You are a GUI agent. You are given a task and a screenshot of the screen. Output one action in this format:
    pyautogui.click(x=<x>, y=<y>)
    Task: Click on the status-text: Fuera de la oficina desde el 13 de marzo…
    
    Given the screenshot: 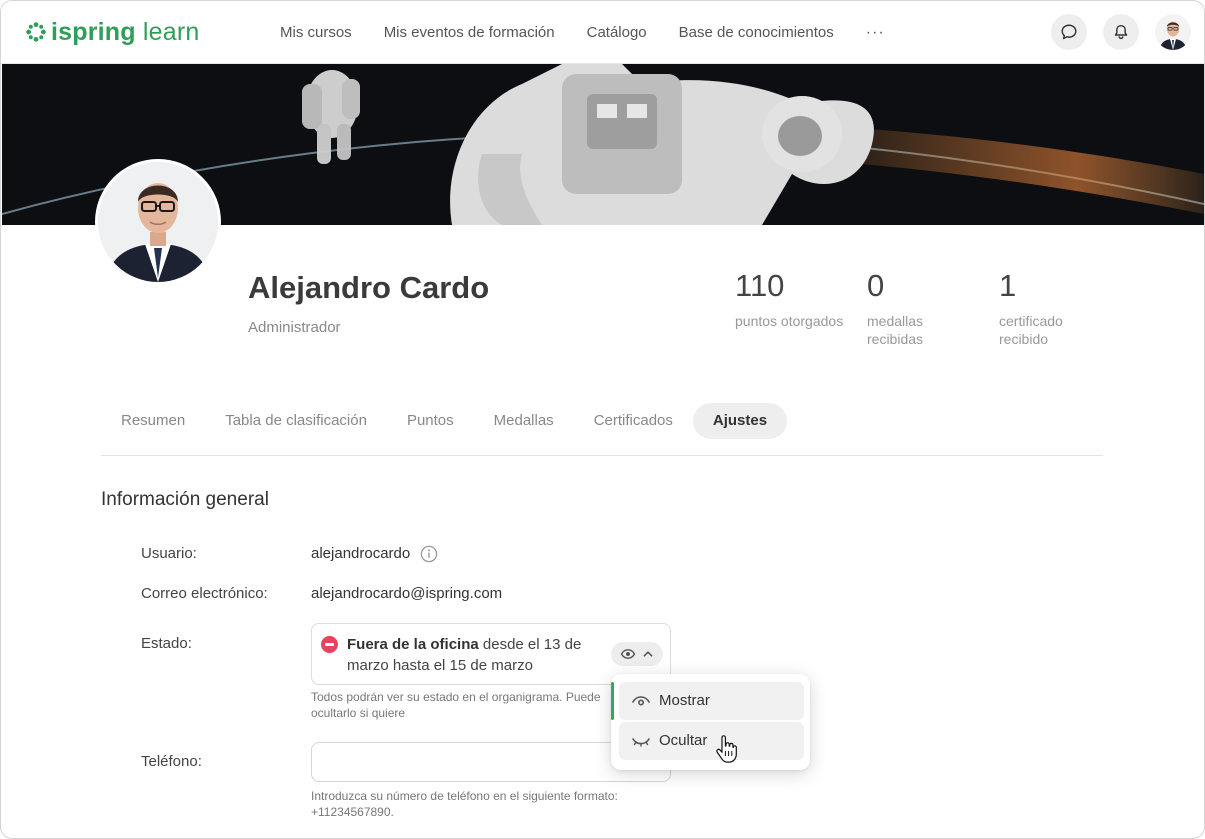 What is the action you would take?
    pyautogui.click(x=472, y=655)
    